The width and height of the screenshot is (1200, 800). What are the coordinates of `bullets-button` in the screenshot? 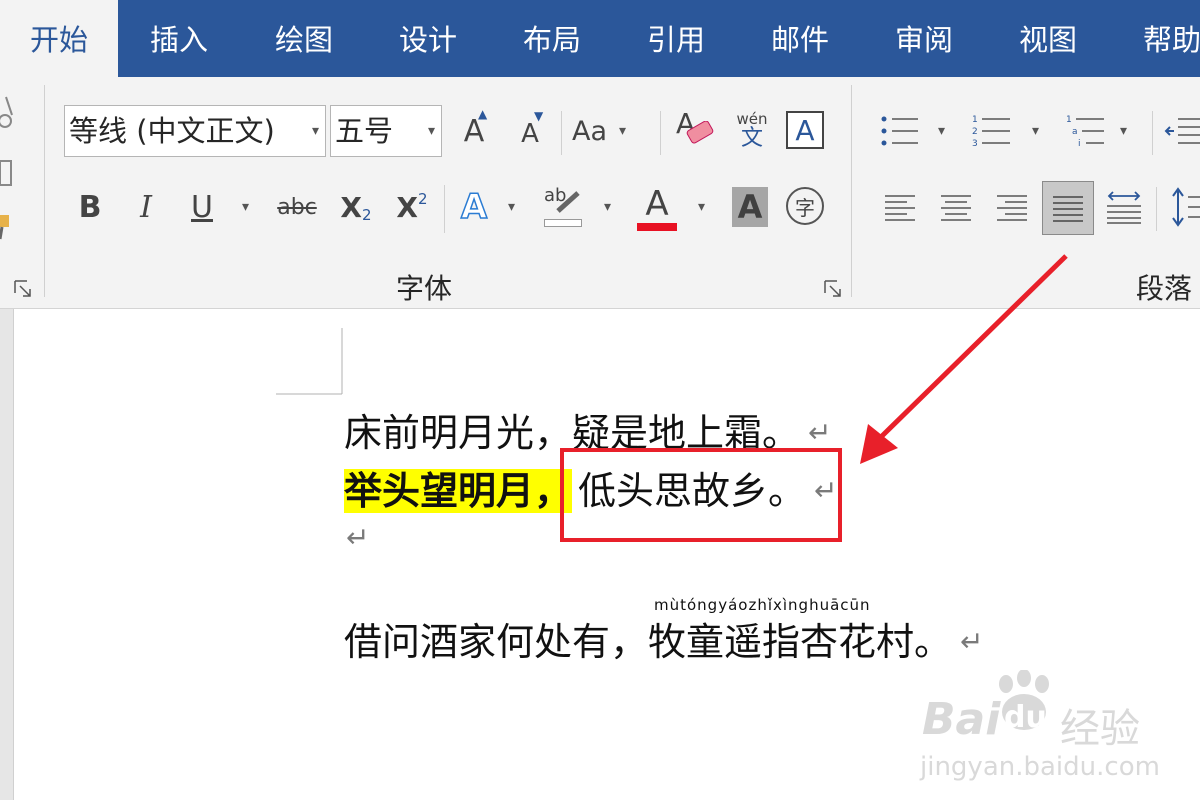 It's located at (900, 131).